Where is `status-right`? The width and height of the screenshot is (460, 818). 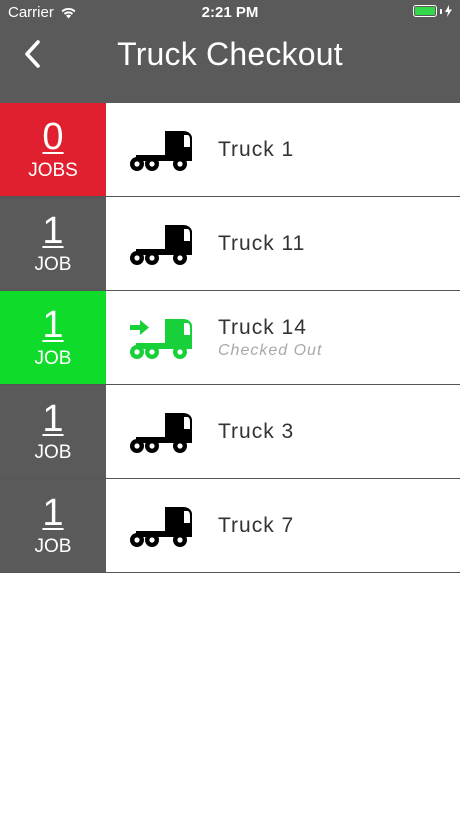
status-right is located at coordinates (432, 11).